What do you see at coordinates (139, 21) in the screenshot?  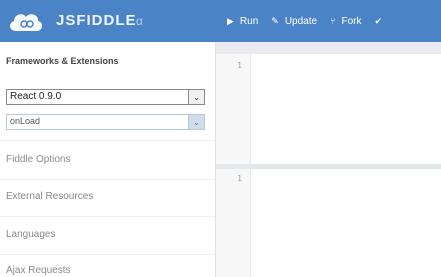 I see `brand-version-mark: α` at bounding box center [139, 21].